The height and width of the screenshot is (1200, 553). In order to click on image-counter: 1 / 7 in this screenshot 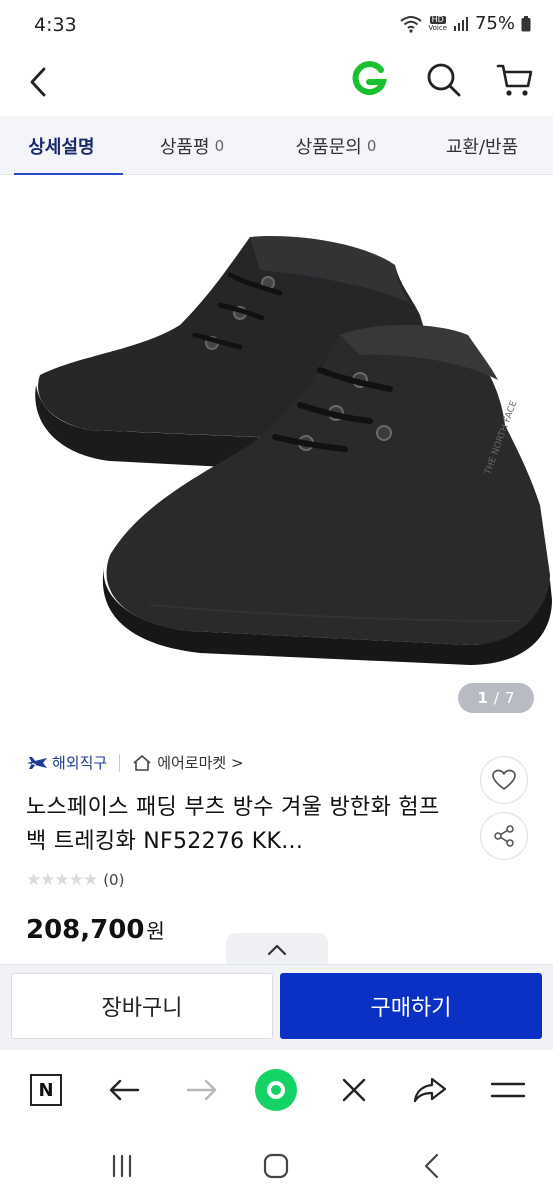, I will do `click(496, 698)`.